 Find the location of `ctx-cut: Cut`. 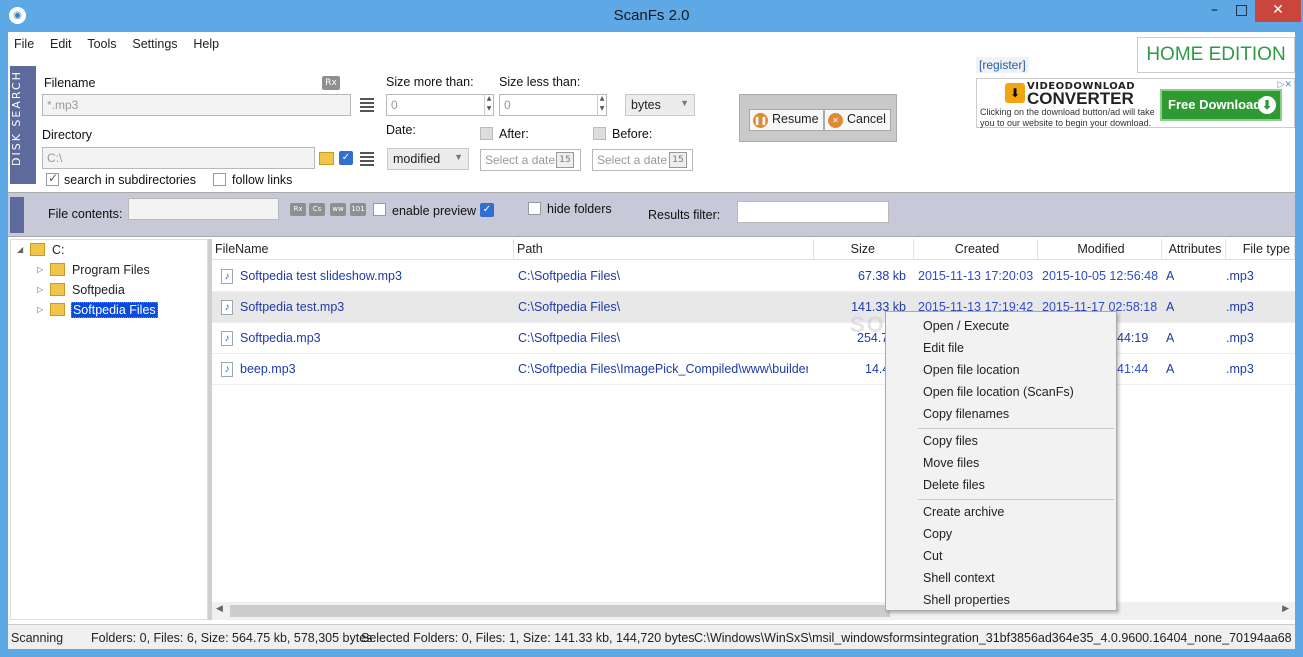

ctx-cut: Cut is located at coordinates (932, 556).